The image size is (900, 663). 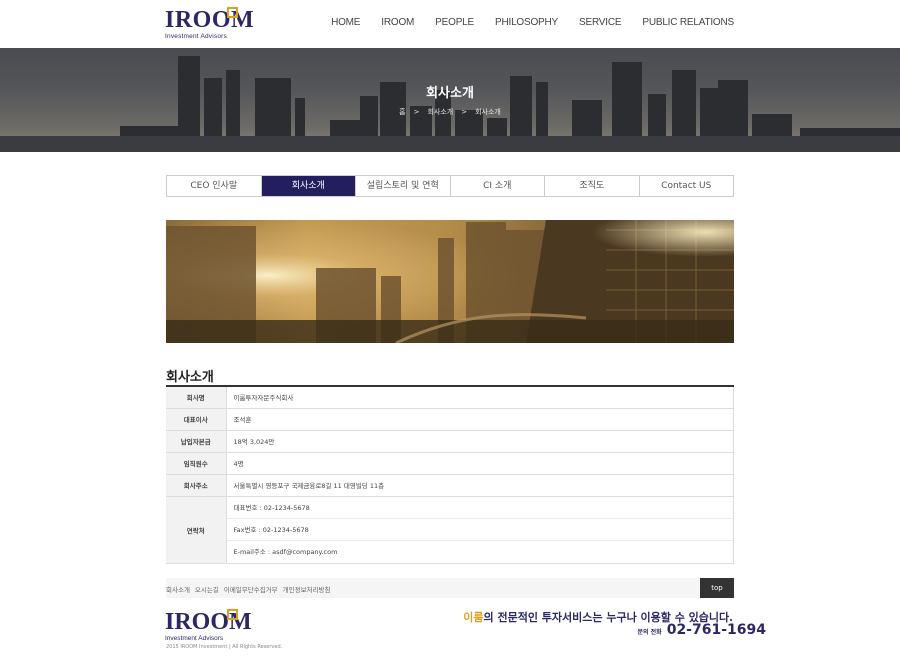 What do you see at coordinates (178, 589) in the screenshot?
I see `footer-link-about: 회사소개` at bounding box center [178, 589].